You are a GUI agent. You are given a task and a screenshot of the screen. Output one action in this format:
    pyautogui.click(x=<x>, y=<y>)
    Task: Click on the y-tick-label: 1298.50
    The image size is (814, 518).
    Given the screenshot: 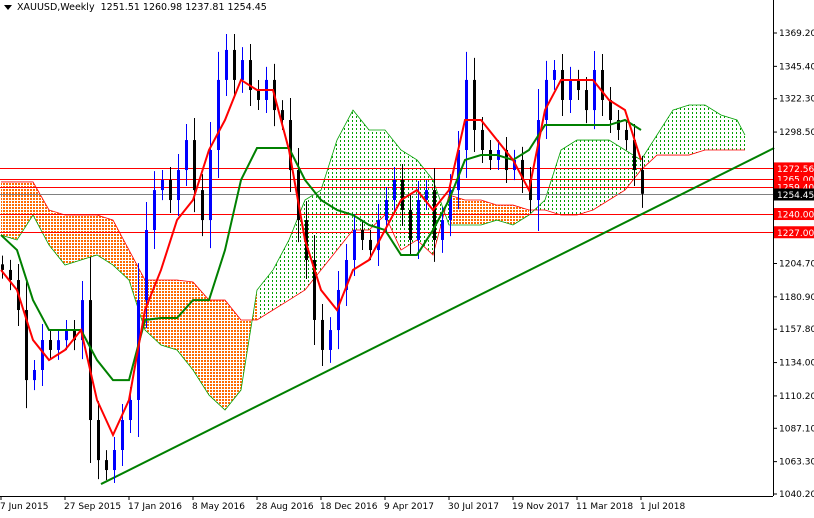 What is the action you would take?
    pyautogui.click(x=796, y=133)
    